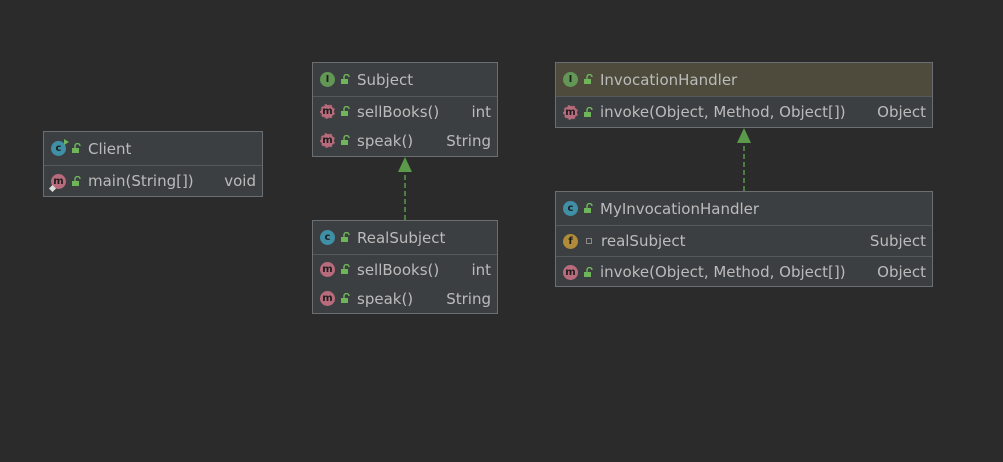 The height and width of the screenshot is (462, 1003). Describe the element at coordinates (153, 149) in the screenshot. I see `class-header: c Client` at that location.